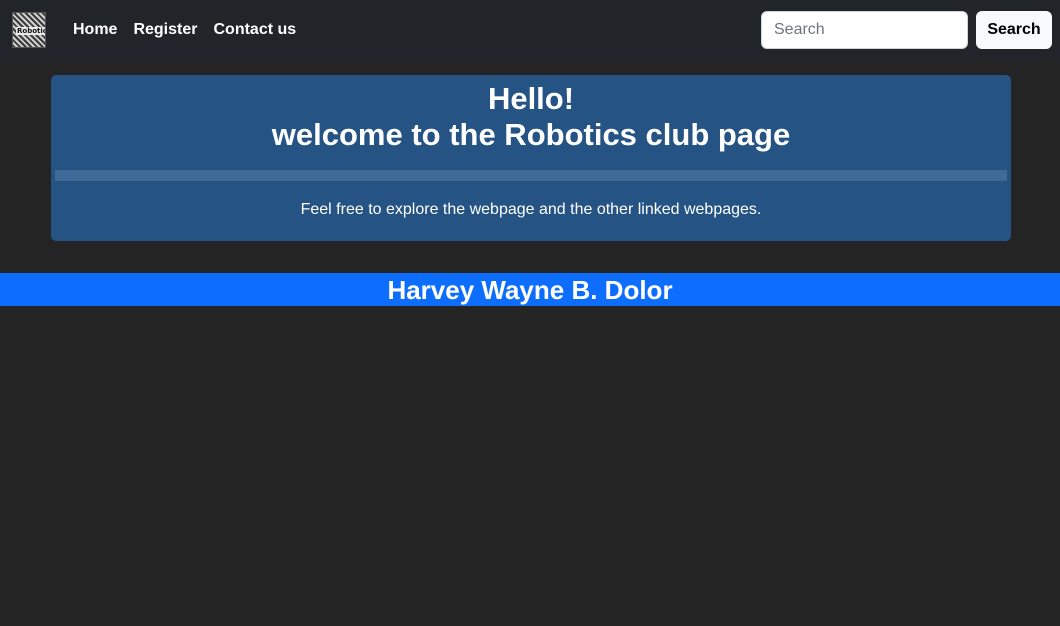 The height and width of the screenshot is (626, 1060). I want to click on search-input, so click(864, 30).